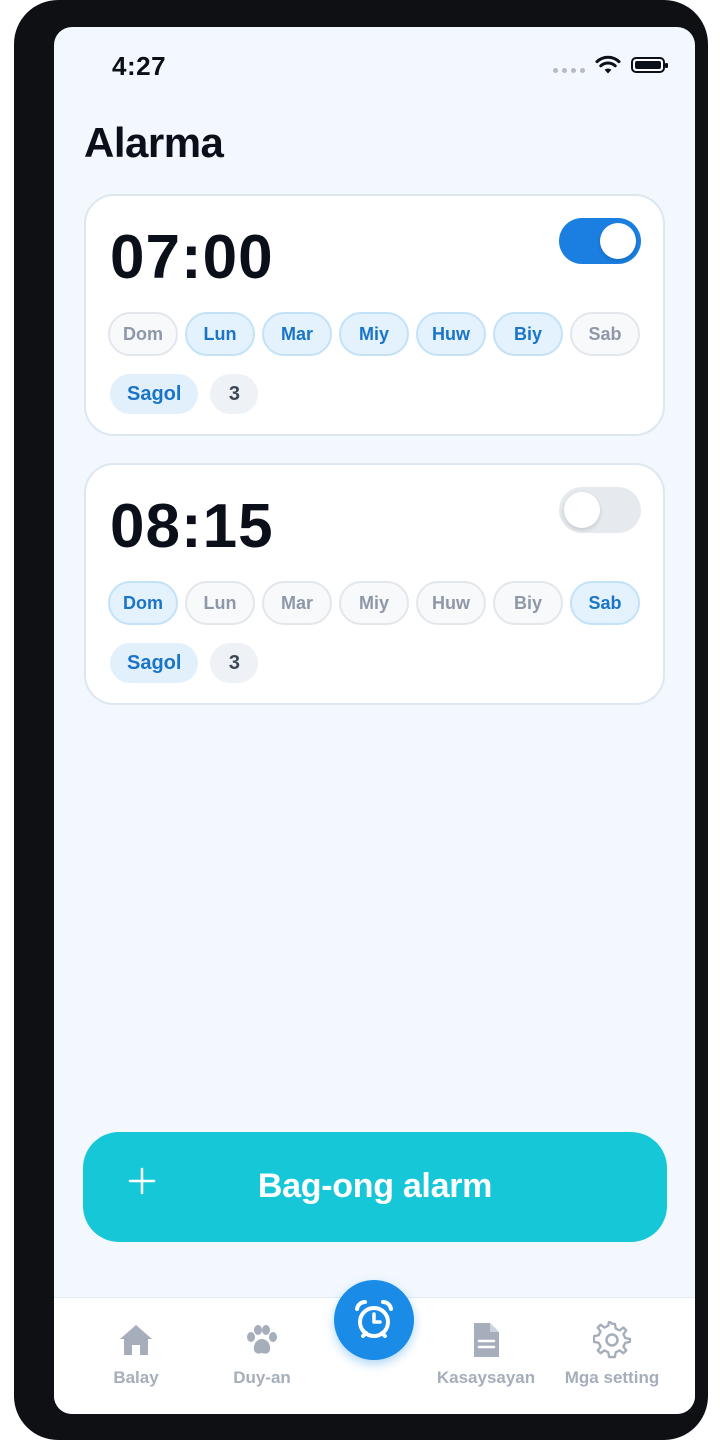  Describe the element at coordinates (612, 1377) in the screenshot. I see `tab-label: Mga setting` at that location.